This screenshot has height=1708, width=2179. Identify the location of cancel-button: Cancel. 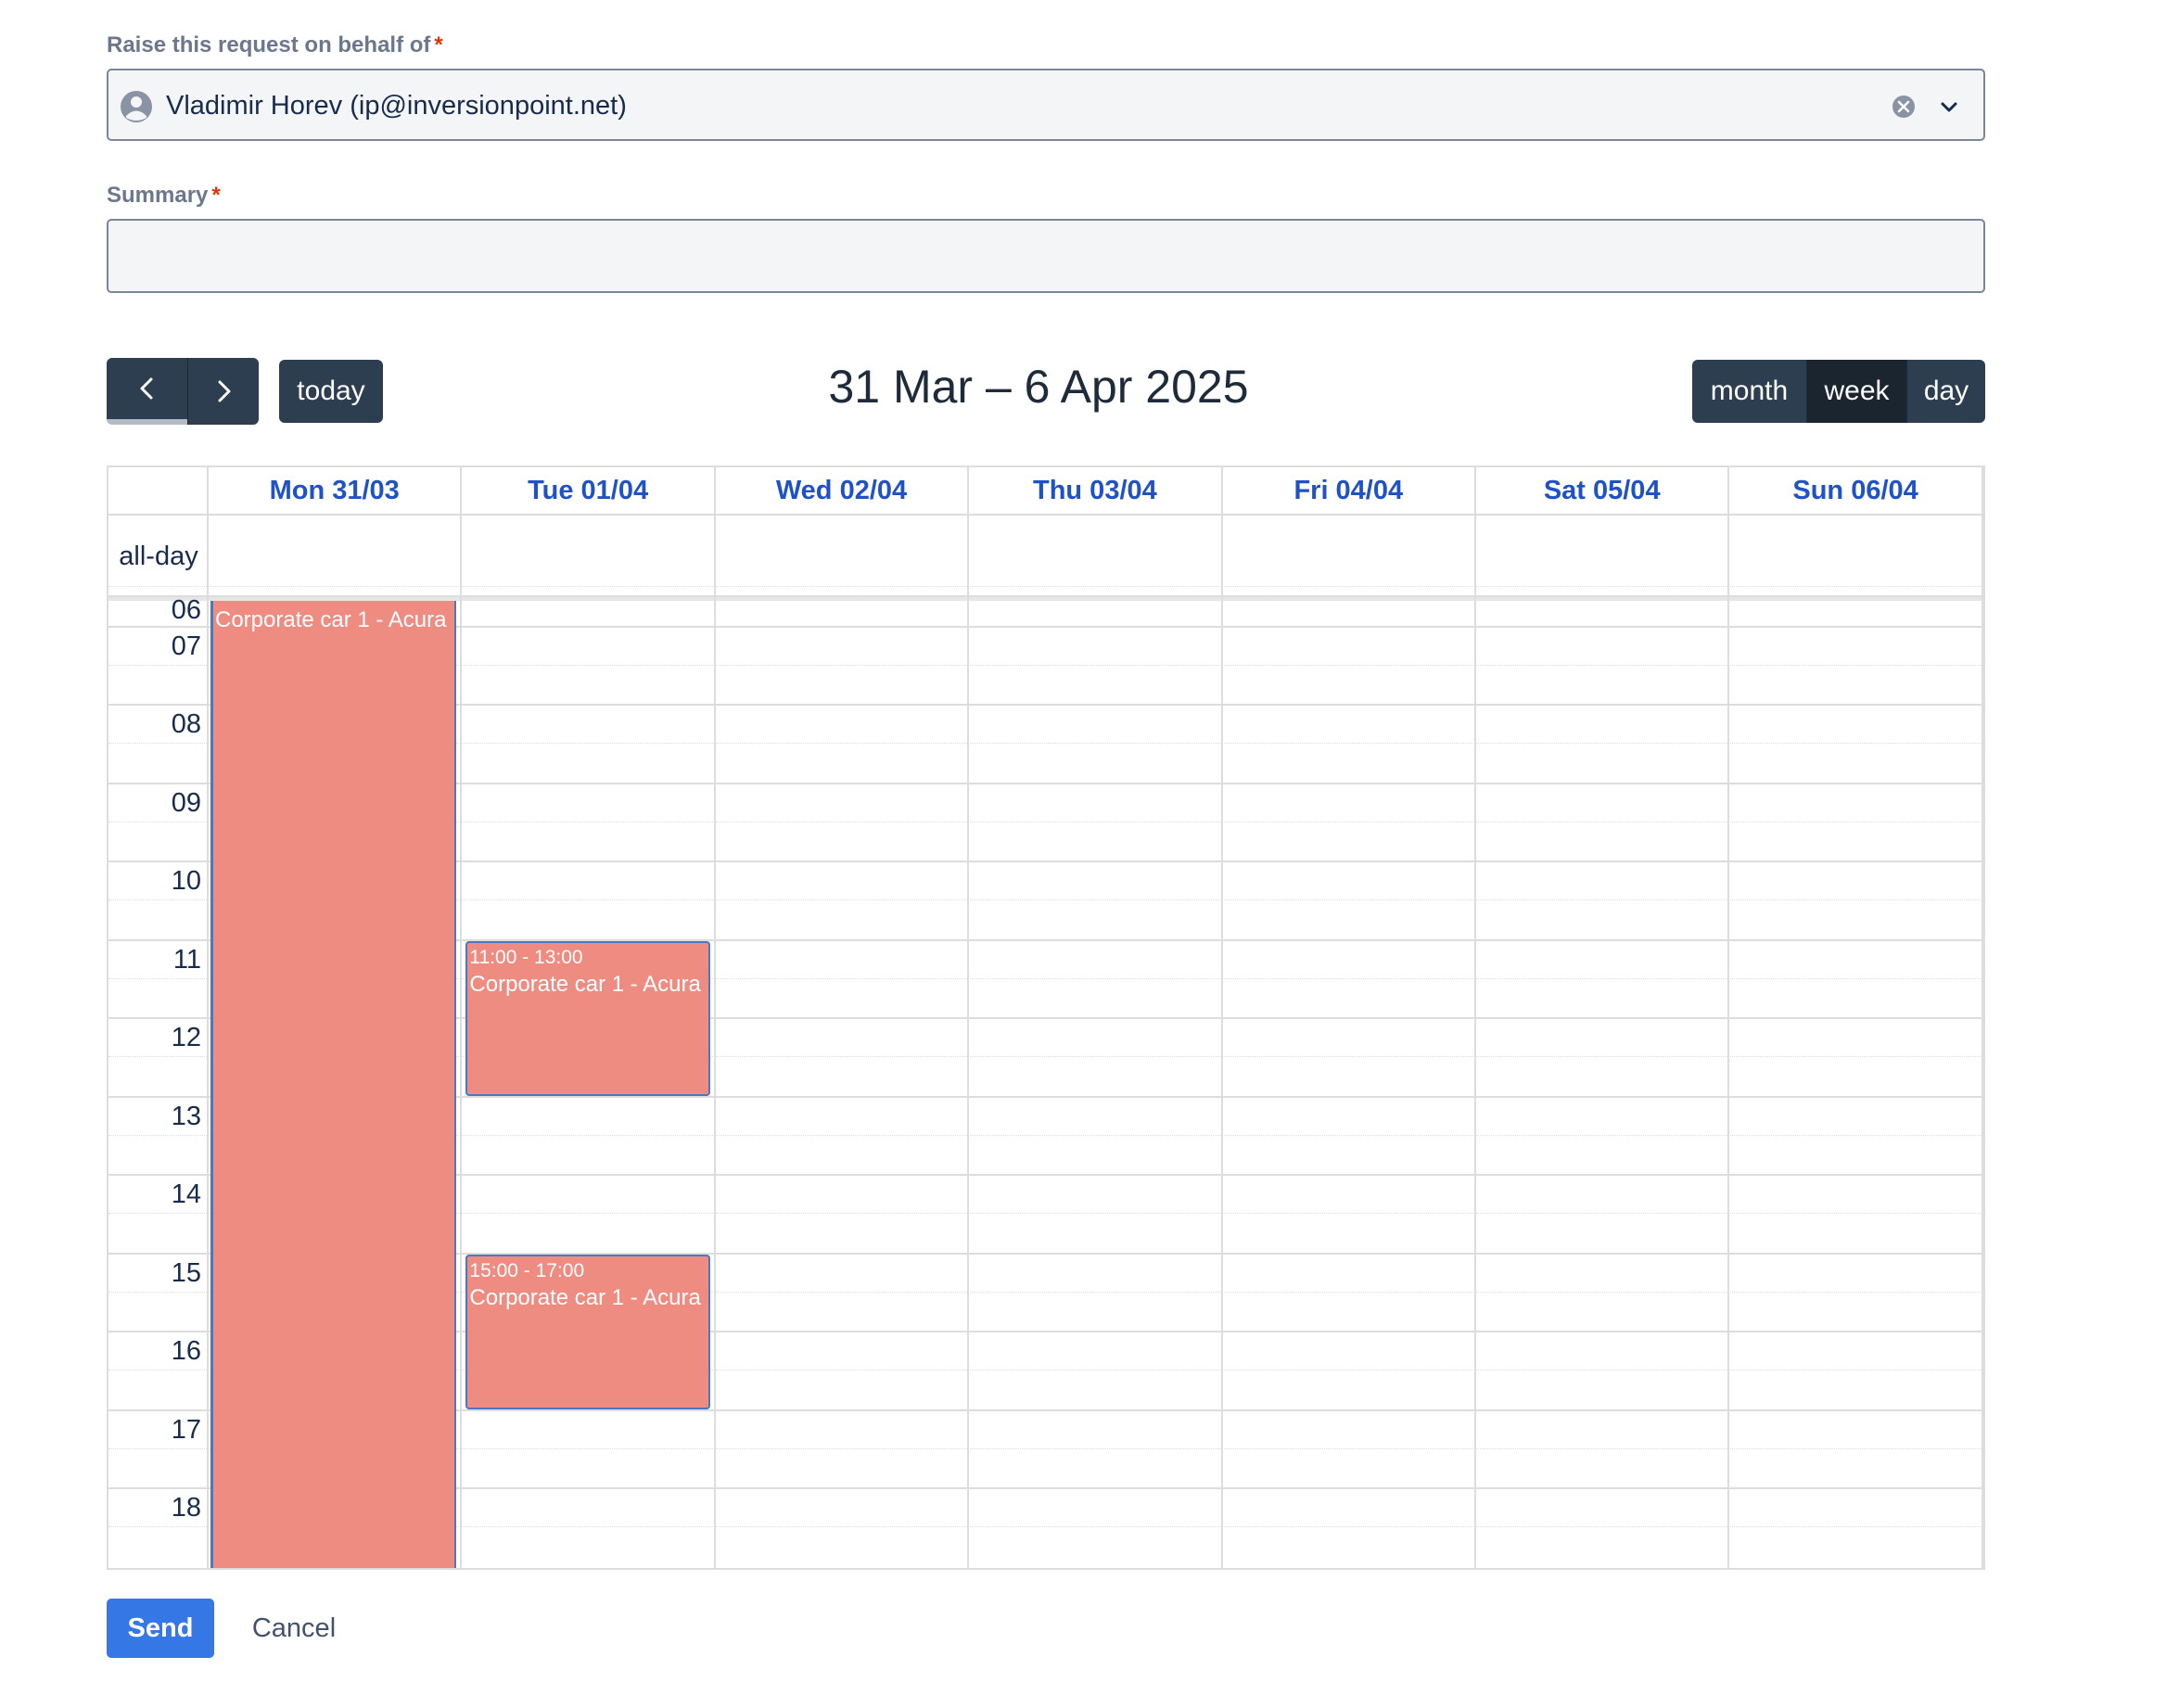
(294, 1628).